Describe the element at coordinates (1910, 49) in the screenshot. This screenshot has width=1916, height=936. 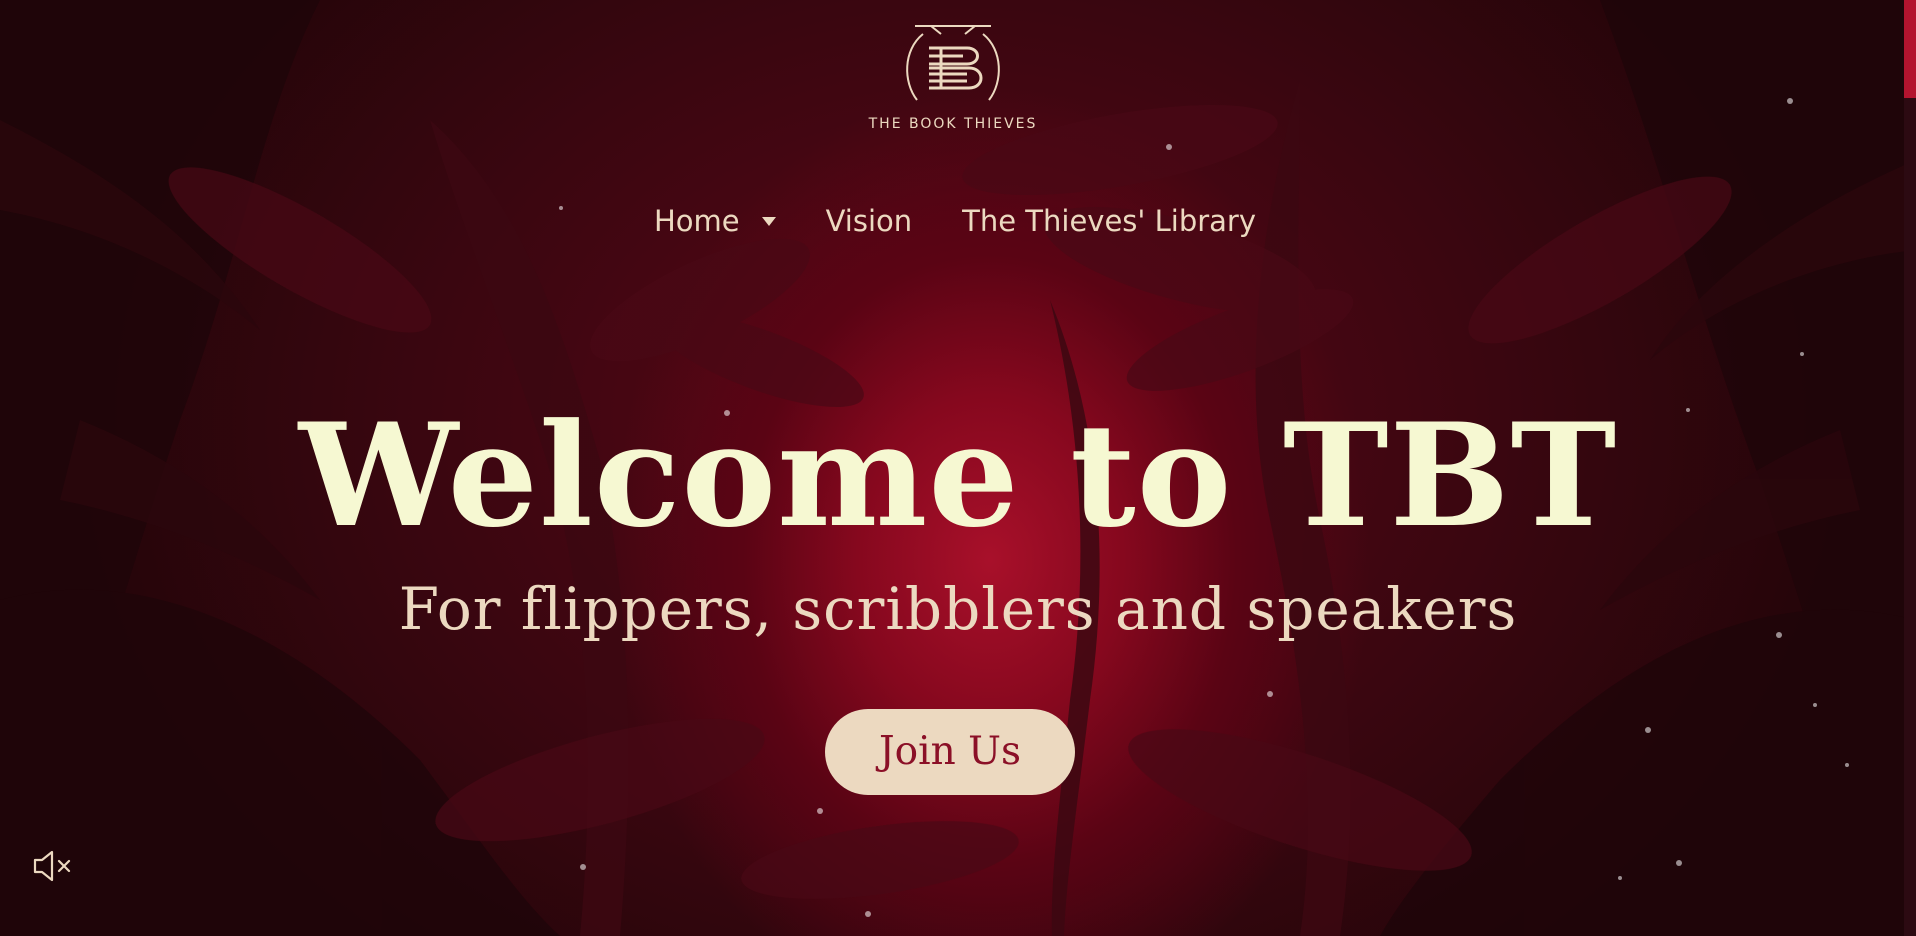
I see `scrollbar-thumb` at that location.